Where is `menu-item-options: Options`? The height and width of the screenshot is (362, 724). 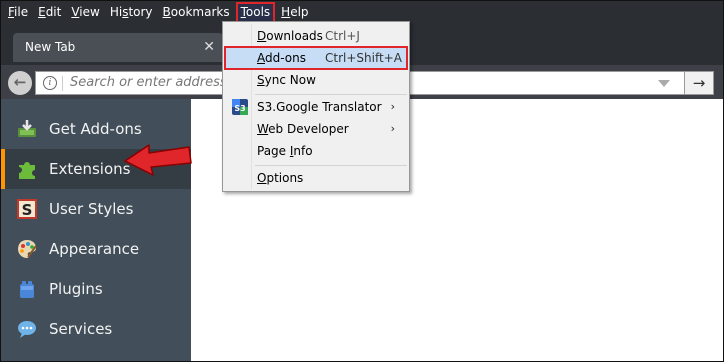
menu-item-options: Options is located at coordinates (316, 178).